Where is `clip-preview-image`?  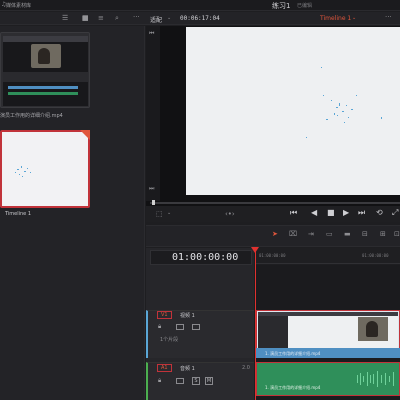 clip-preview-image is located at coordinates (45, 71).